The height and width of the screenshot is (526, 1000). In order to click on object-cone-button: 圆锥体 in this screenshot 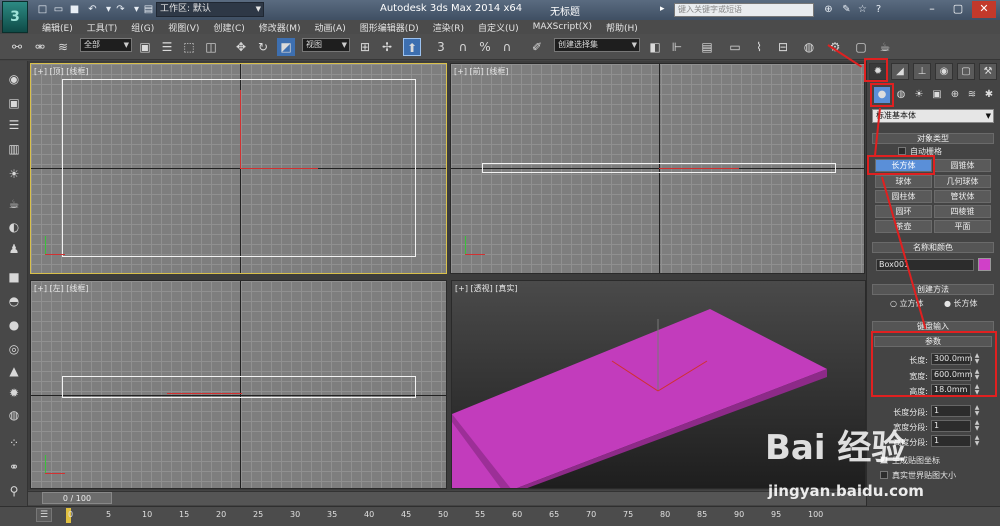, I will do `click(962, 165)`.